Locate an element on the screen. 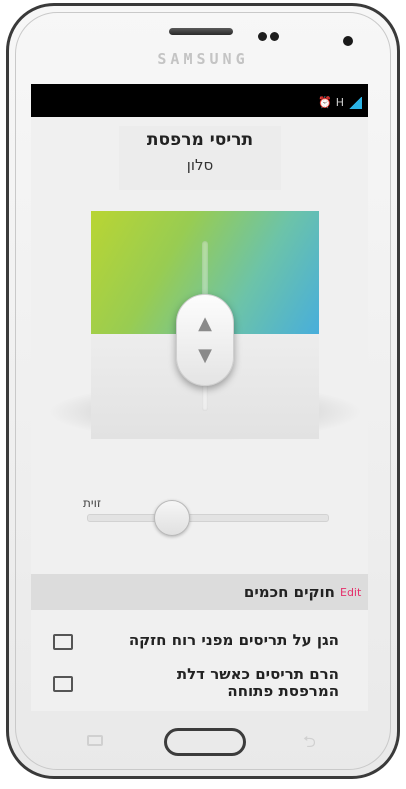 The image size is (406, 789). status-bar: ⏰ H is located at coordinates (199, 100).